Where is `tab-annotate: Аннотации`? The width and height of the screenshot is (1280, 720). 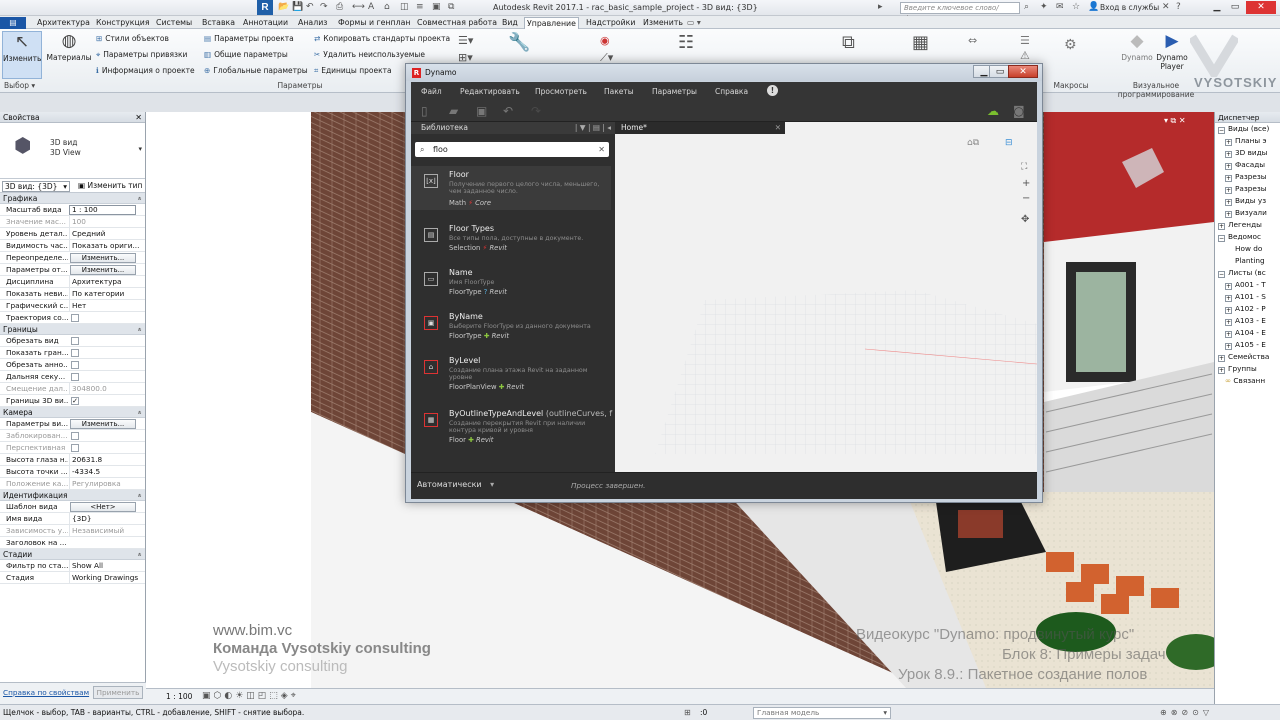
tab-annotate: Аннотации is located at coordinates (265, 23).